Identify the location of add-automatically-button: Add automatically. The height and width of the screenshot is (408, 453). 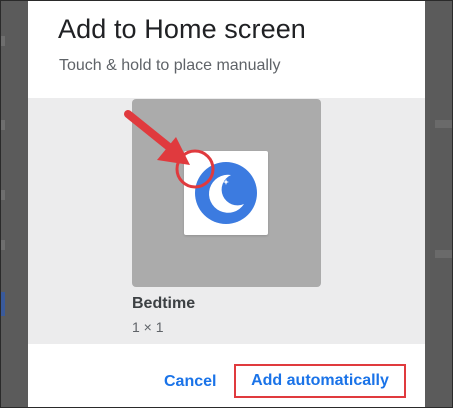
(320, 381).